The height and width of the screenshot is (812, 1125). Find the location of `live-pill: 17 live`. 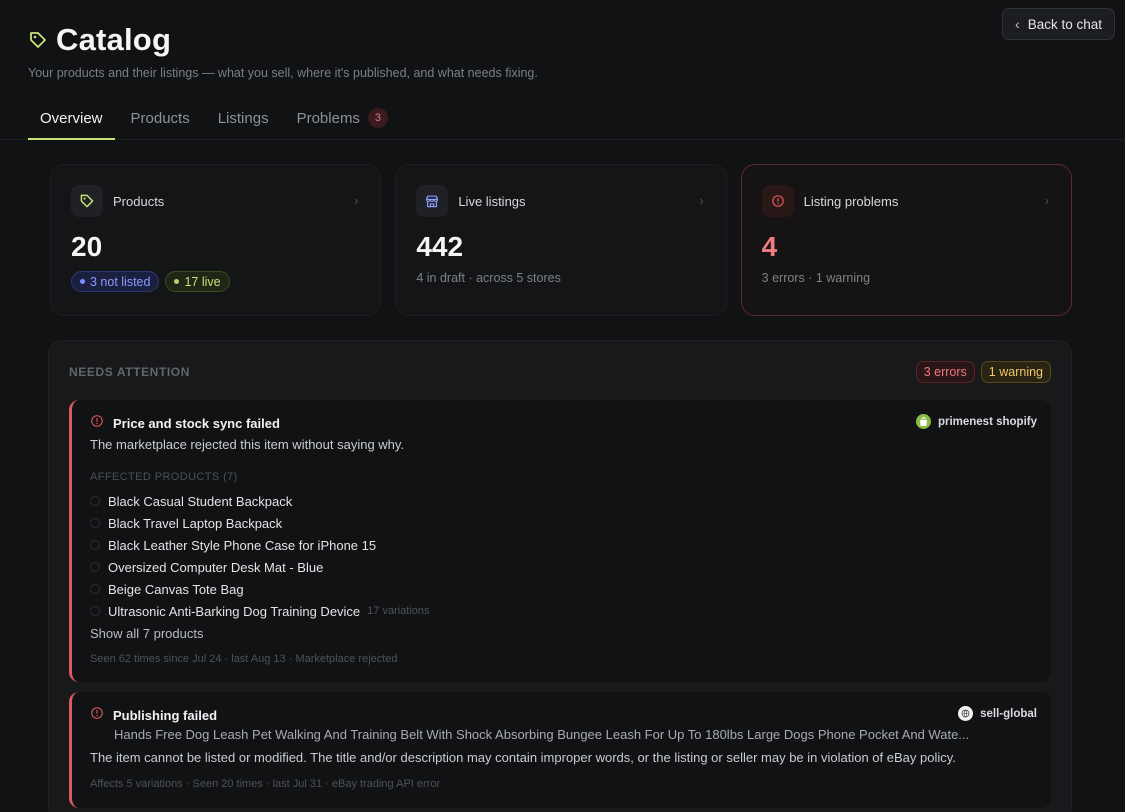

live-pill: 17 live is located at coordinates (197, 281).